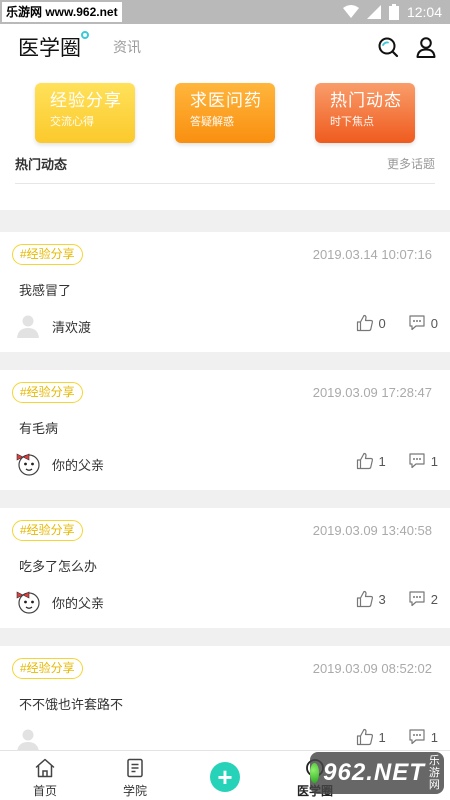  What do you see at coordinates (372, 254) in the screenshot?
I see `post-time: 2019.03.14 10:07:16` at bounding box center [372, 254].